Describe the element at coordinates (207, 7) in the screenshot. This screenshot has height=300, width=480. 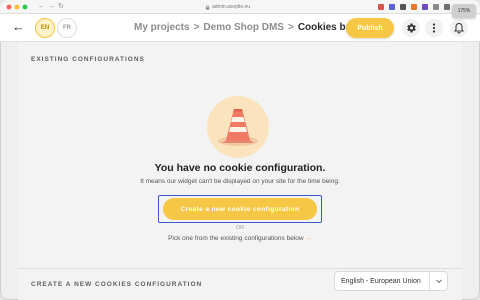
I see `lock-icon` at that location.